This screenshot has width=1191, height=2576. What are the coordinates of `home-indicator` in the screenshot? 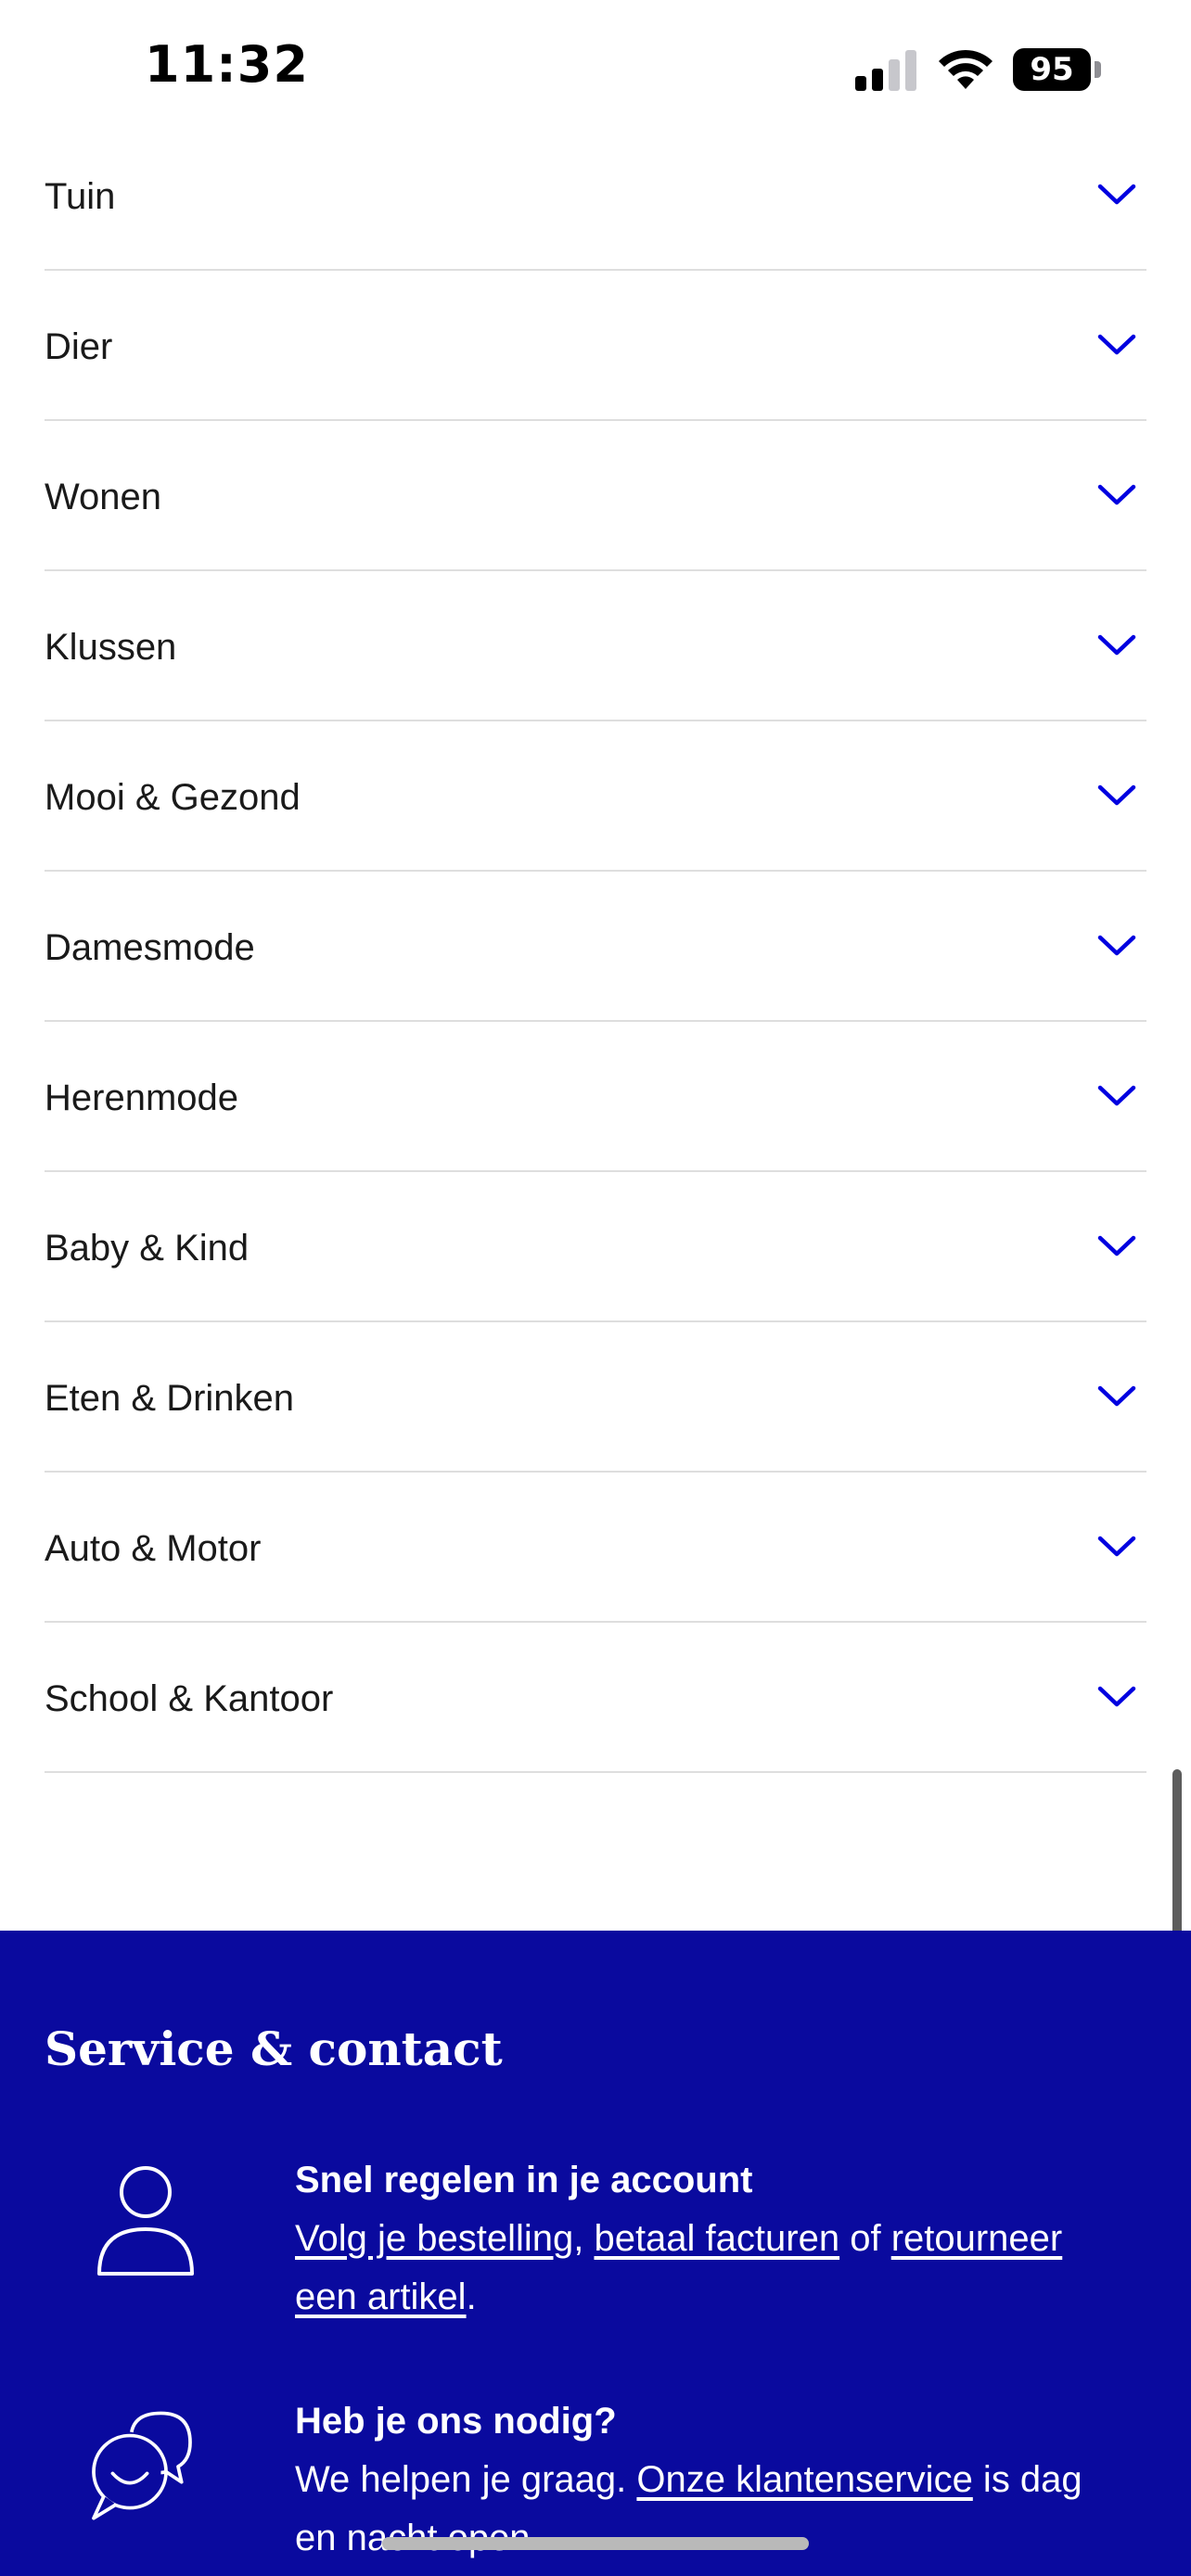 It's located at (595, 2543).